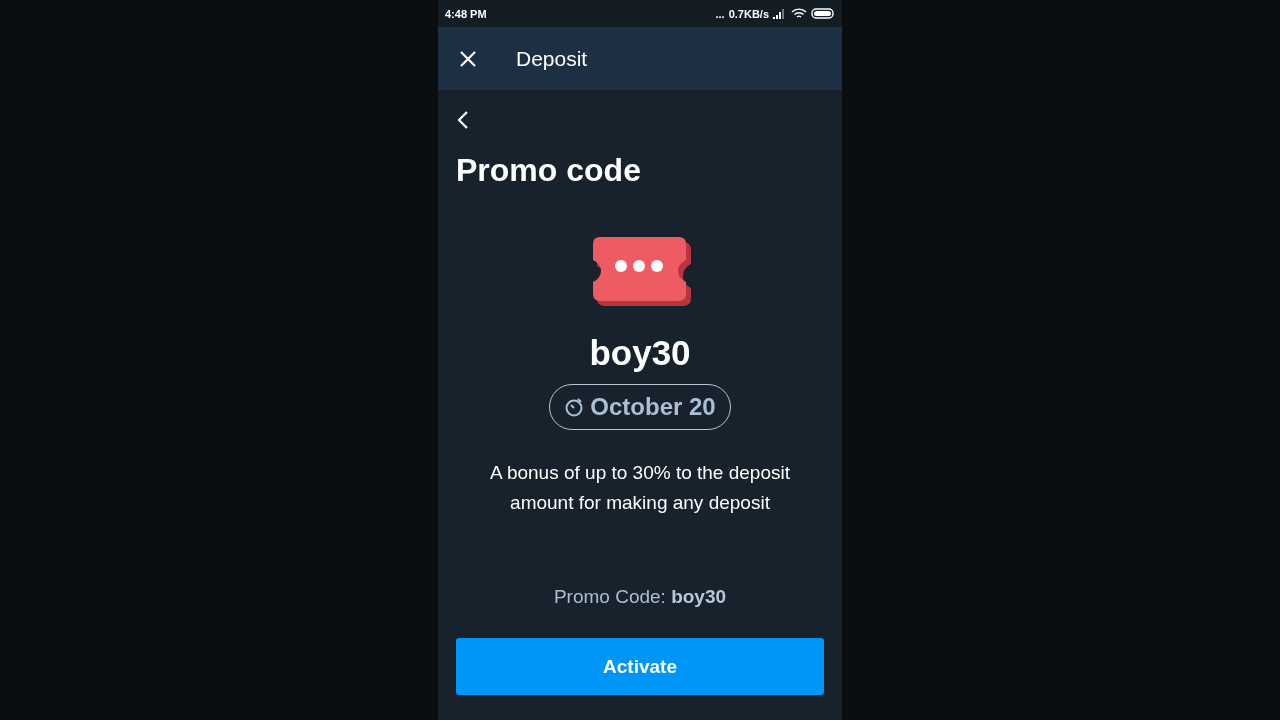 This screenshot has height=720, width=1280. What do you see at coordinates (640, 488) in the screenshot?
I see `bonus-description: A bonus of up to 30% to the deposit amount for making any deposit` at bounding box center [640, 488].